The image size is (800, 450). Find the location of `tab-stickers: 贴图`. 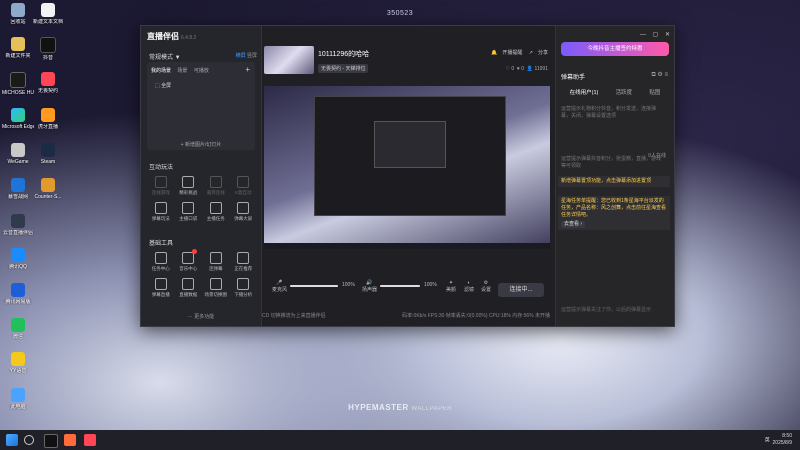

tab-stickers: 贴图 is located at coordinates (654, 92).